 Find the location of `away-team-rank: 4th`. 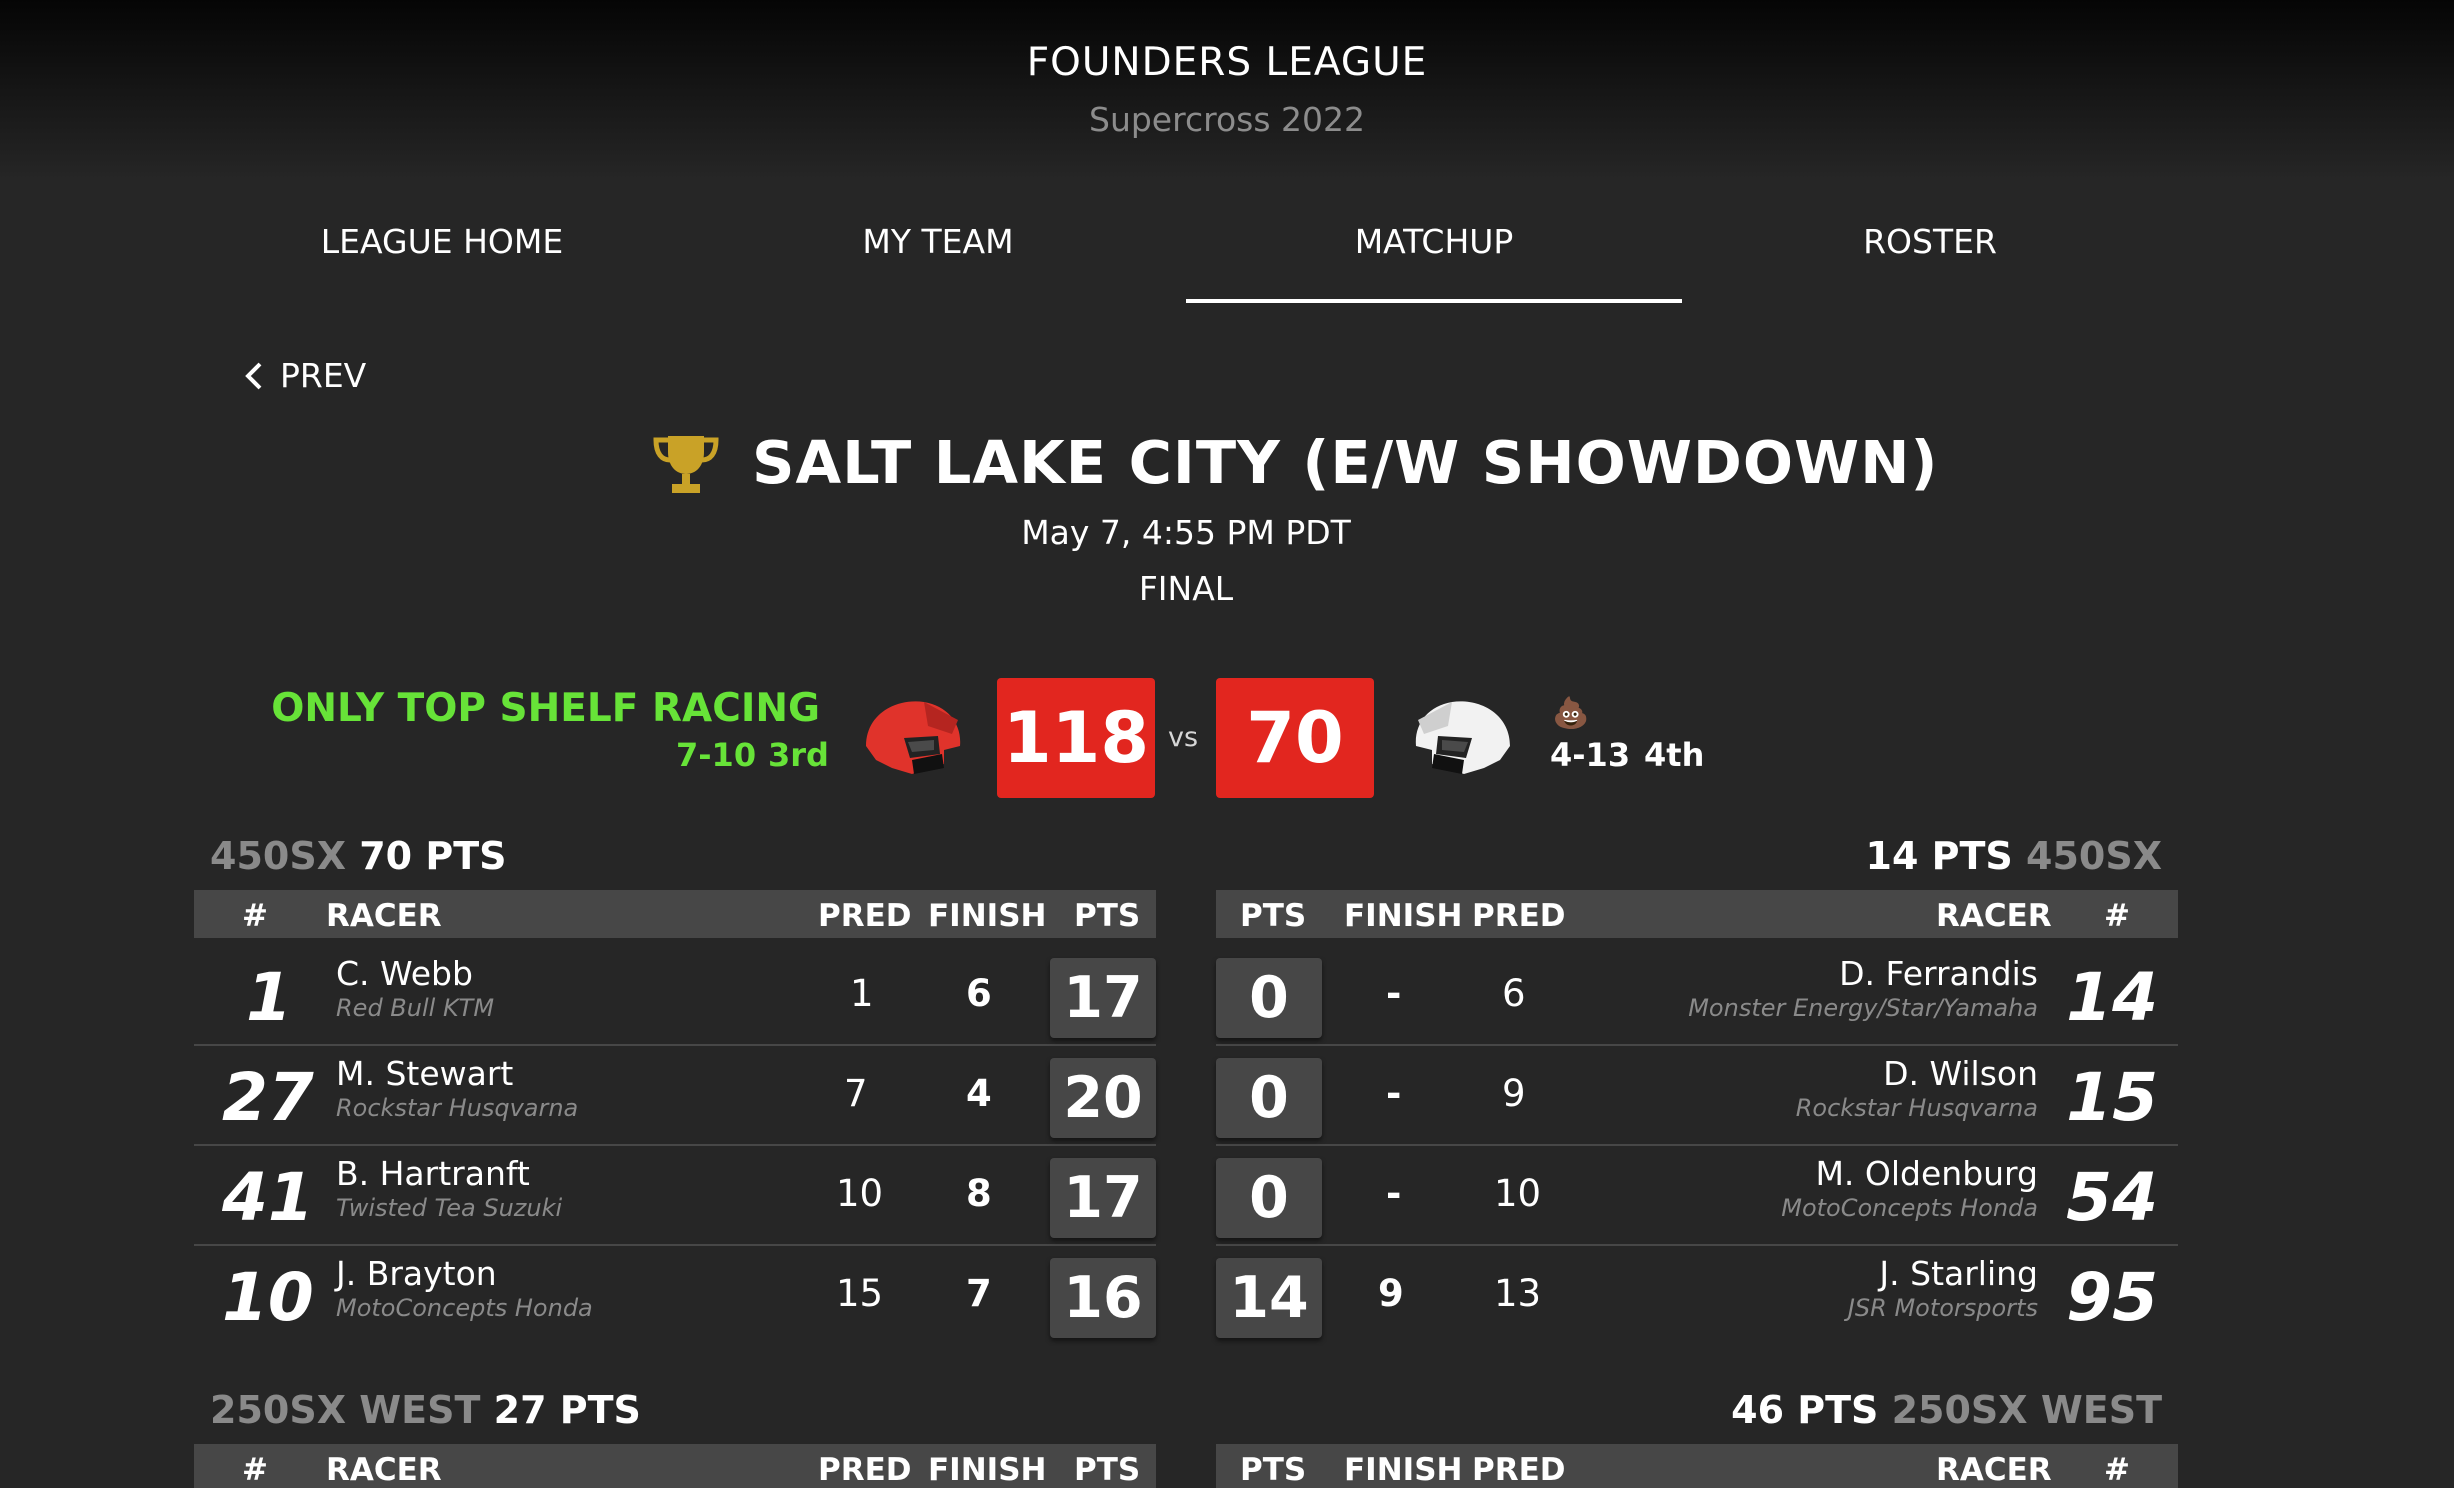

away-team-rank: 4th is located at coordinates (1674, 755).